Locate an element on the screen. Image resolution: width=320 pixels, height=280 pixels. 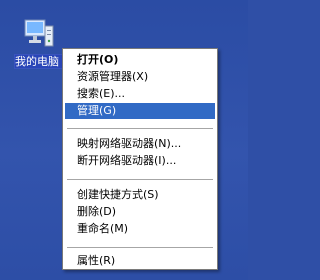
menu-item-create-shortcut: 创建快捷方式(S) is located at coordinates (140, 195).